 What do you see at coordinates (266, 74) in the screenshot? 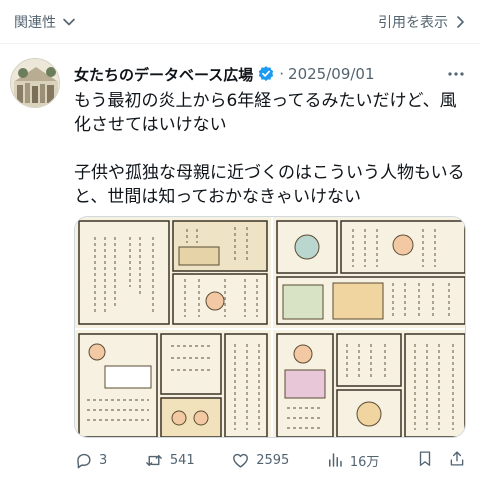
I see `verified-badge-icon` at bounding box center [266, 74].